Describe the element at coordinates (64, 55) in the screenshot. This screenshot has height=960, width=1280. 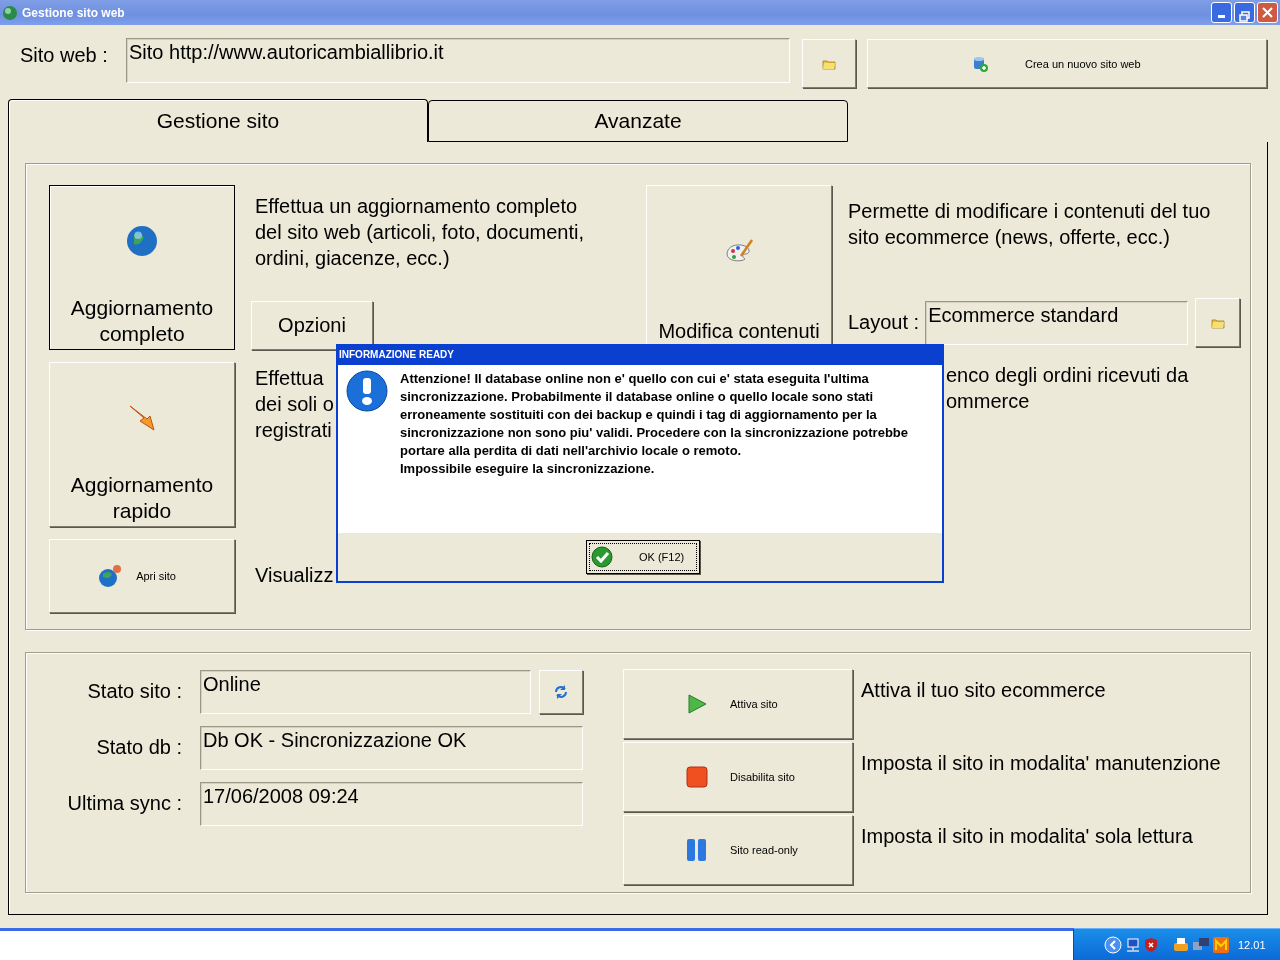
I see `field-label: Sito web :` at that location.